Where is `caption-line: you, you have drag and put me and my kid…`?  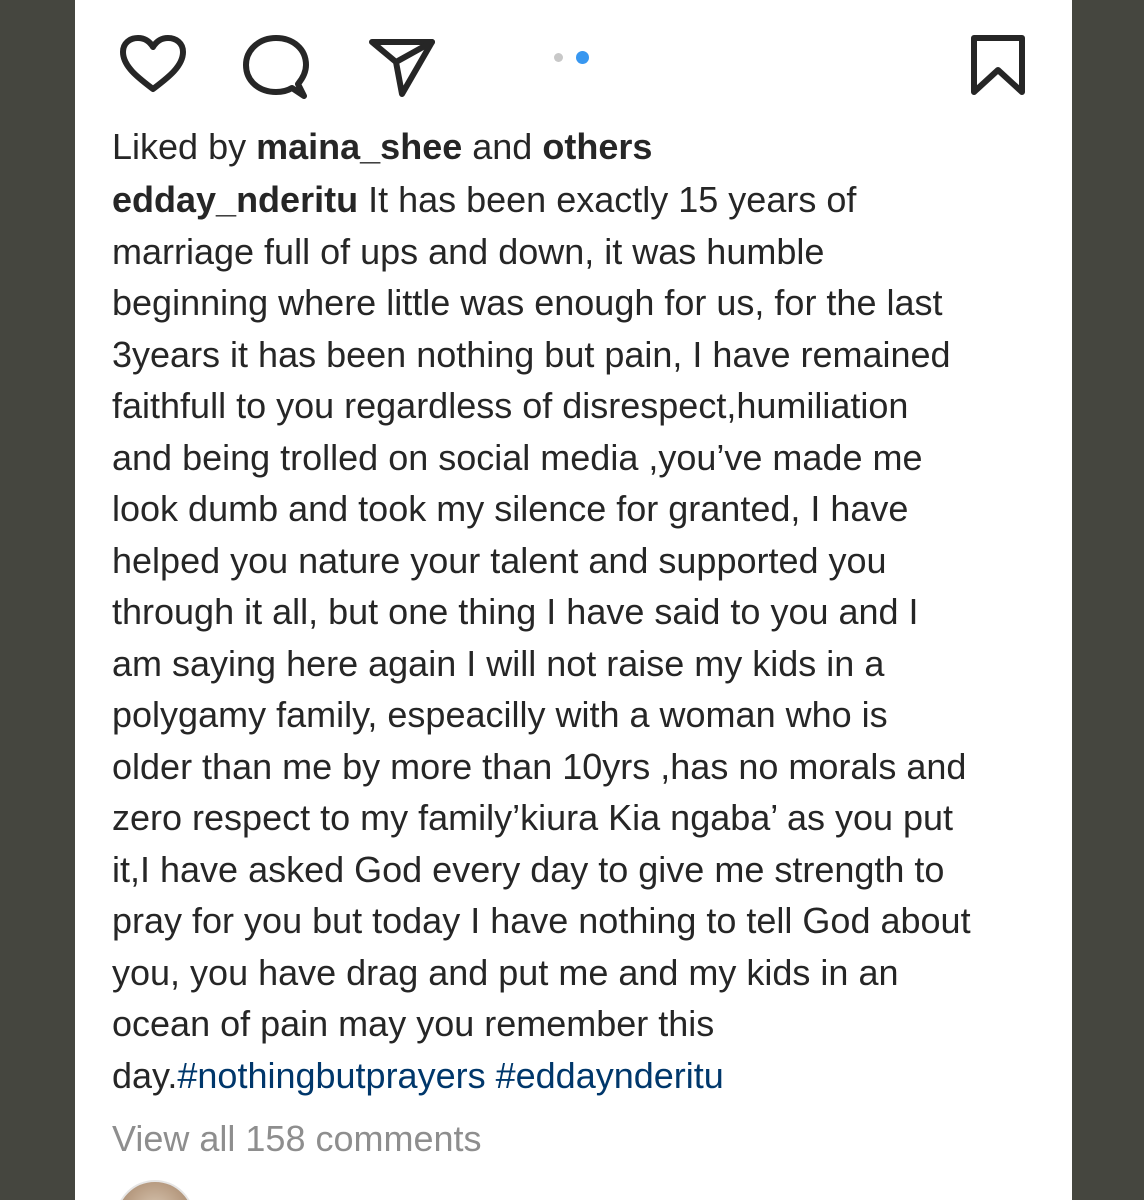
caption-line: you, you have drag and put me and my kid… is located at coordinates (505, 972).